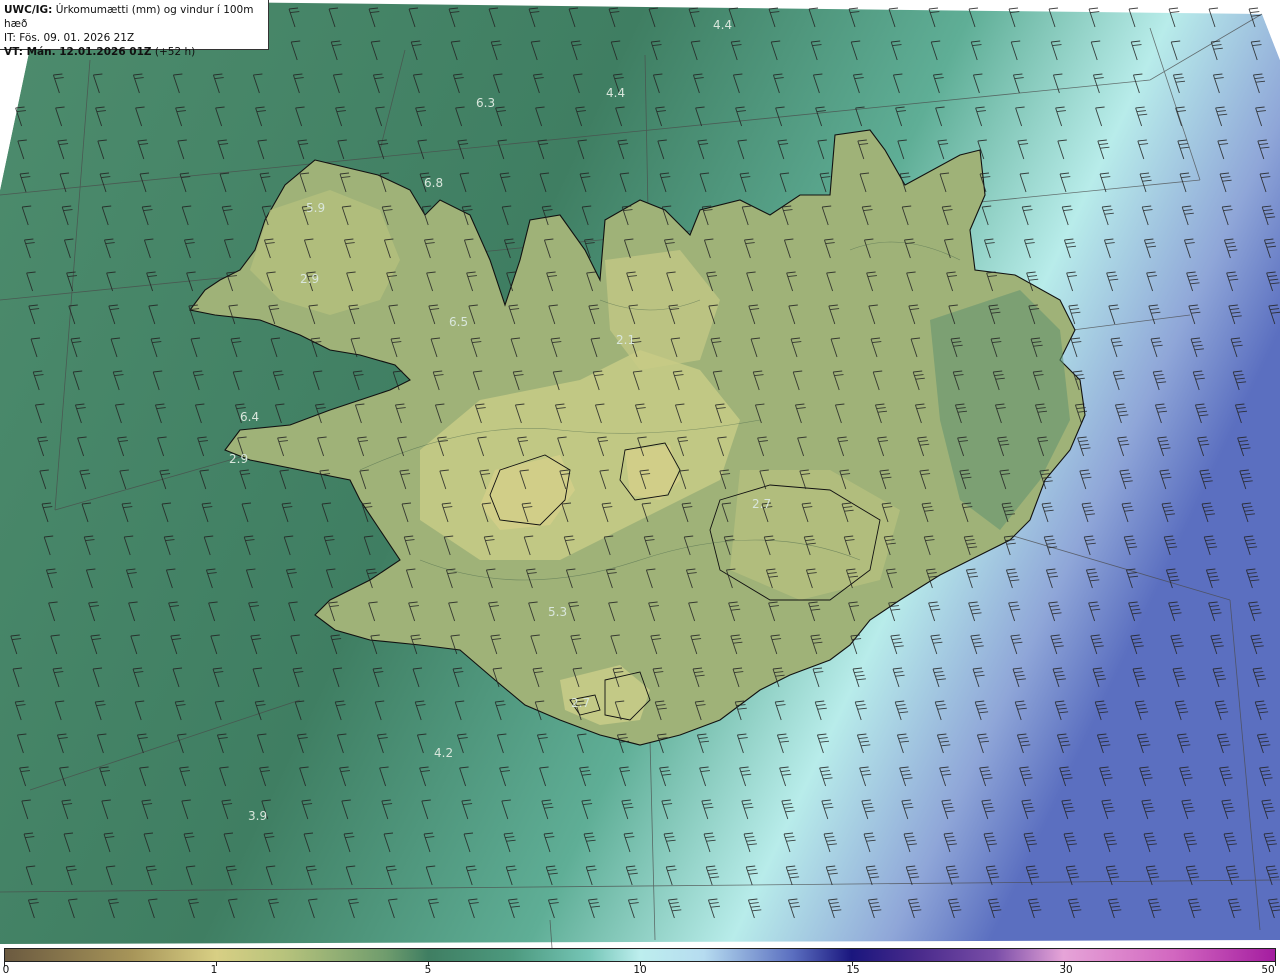 Image resolution: width=1280 pixels, height=978 pixels. I want to click on value-label: 2.1, so click(625, 340).